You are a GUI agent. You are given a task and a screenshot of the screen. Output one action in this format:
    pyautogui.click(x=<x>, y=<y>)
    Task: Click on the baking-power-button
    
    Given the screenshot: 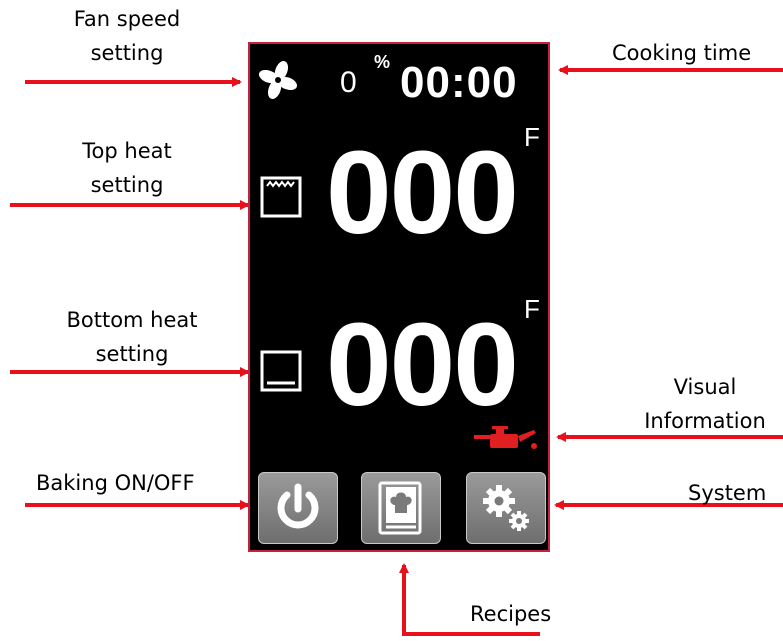 What is the action you would take?
    pyautogui.click(x=298, y=508)
    